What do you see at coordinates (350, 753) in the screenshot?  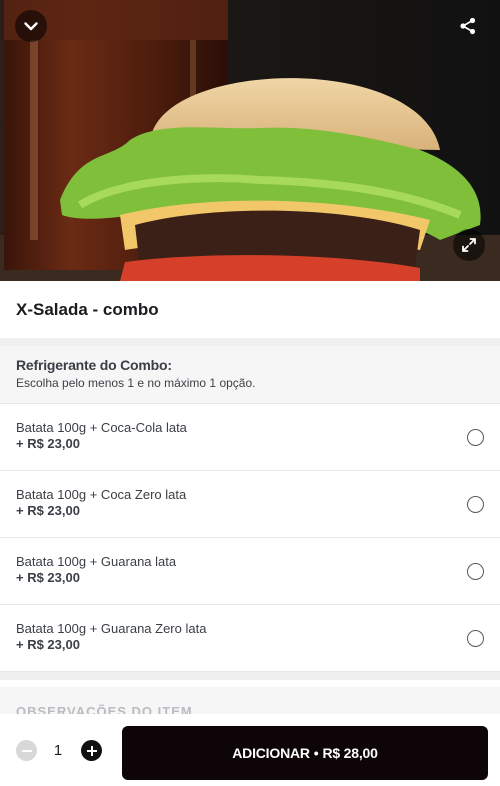 I see `total-price: R$ 28,00` at bounding box center [350, 753].